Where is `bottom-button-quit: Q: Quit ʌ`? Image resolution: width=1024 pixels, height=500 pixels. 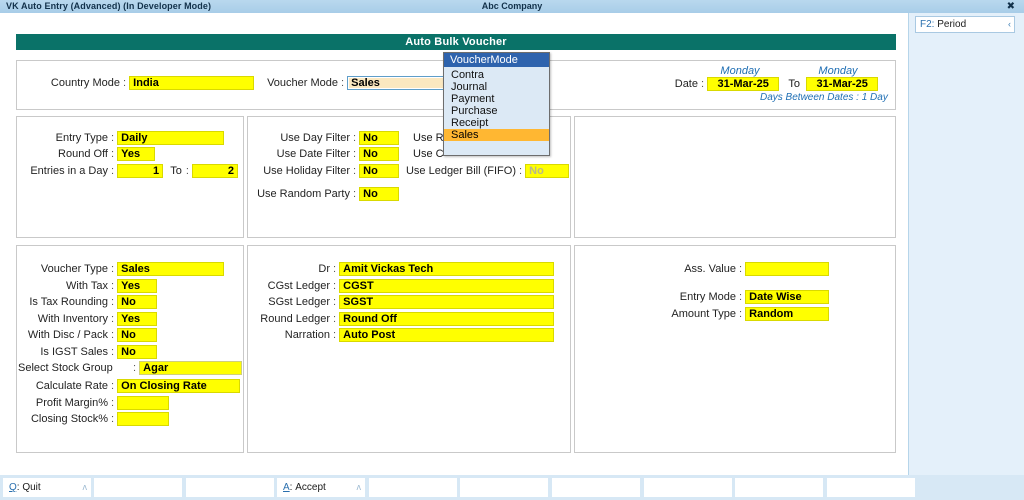 bottom-button-quit: Q: Quit ʌ is located at coordinates (47, 487).